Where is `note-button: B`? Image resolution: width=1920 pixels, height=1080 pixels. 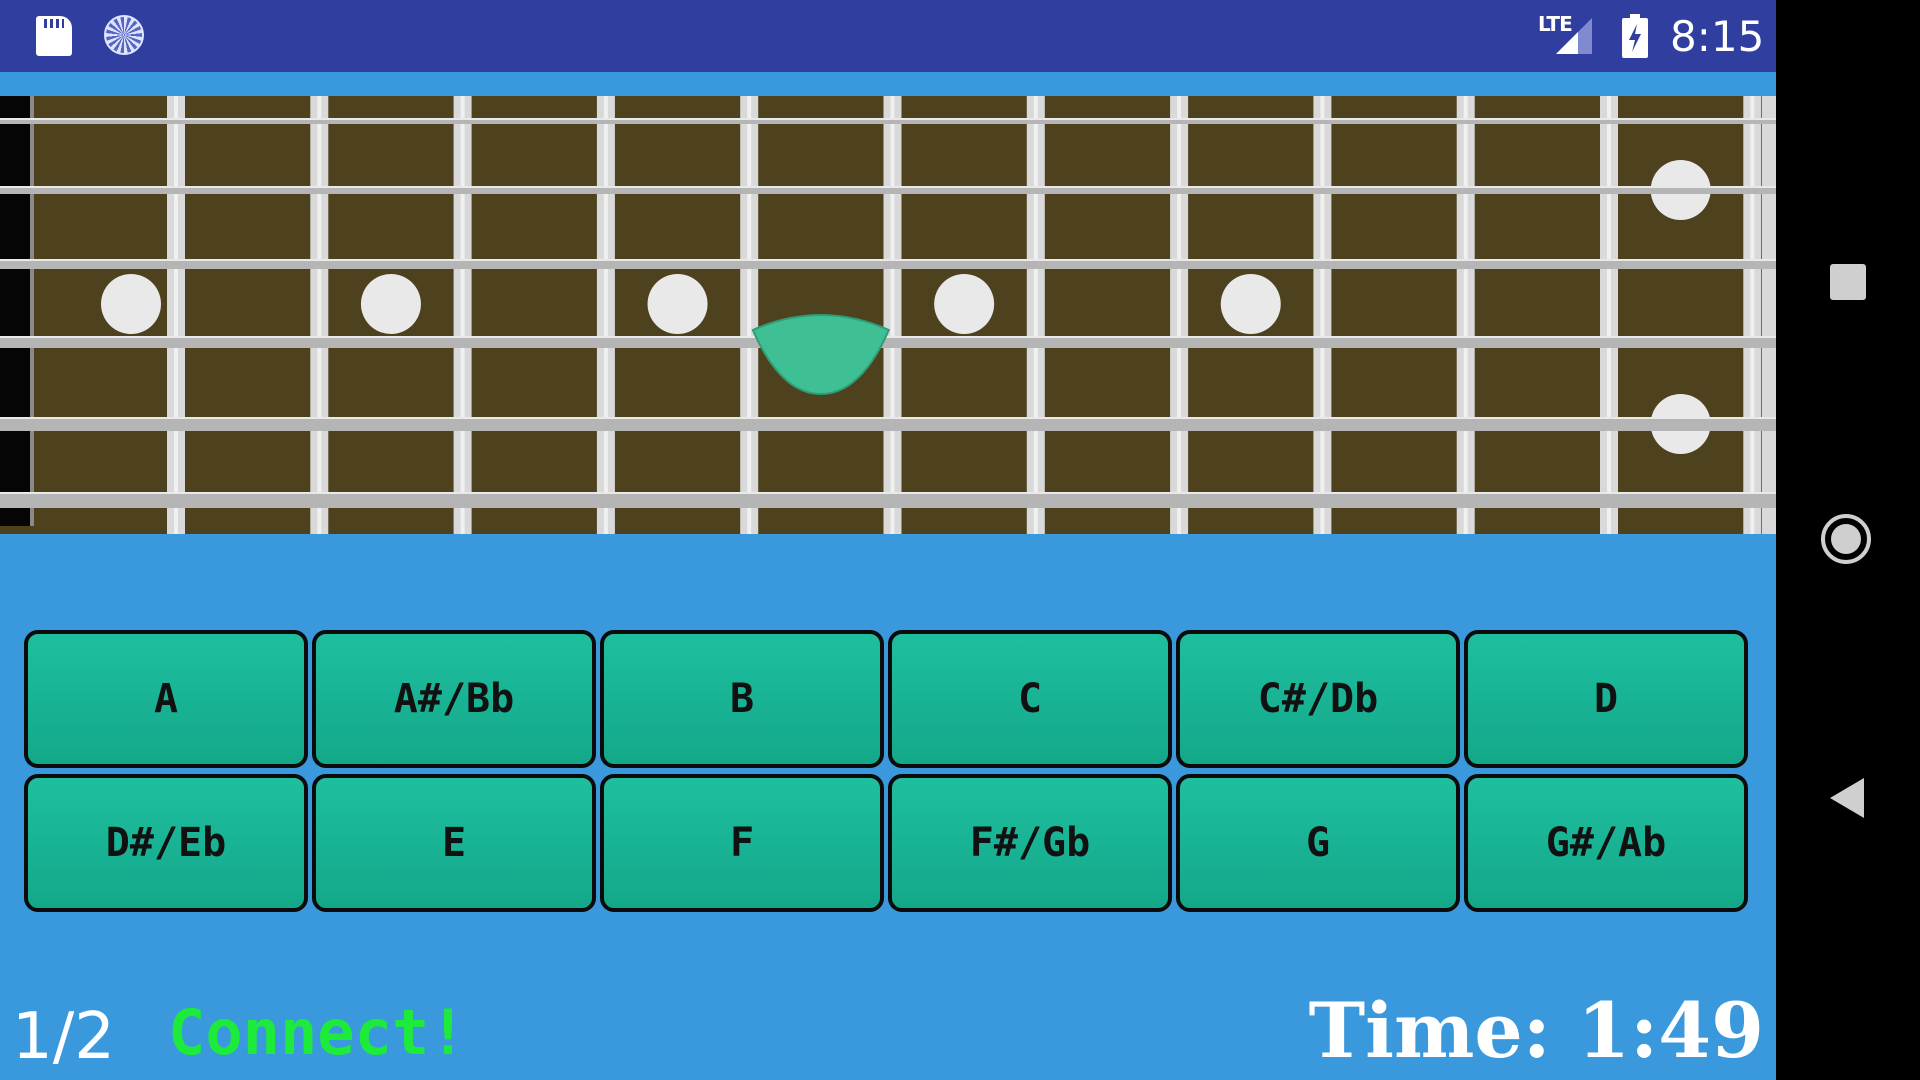
note-button: B is located at coordinates (742, 699).